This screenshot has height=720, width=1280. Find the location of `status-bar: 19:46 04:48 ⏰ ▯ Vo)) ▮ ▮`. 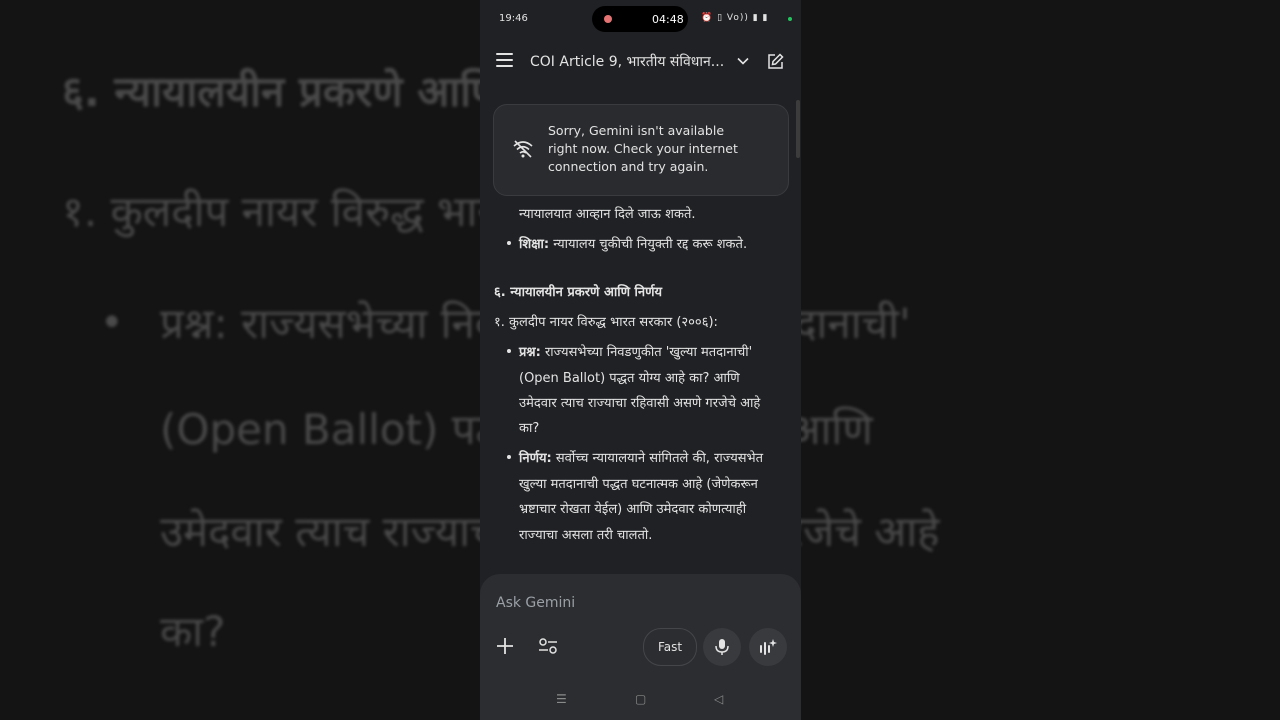

status-bar: 19:46 04:48 ⏰ ▯ Vo)) ▮ ▮ is located at coordinates (640, 19).